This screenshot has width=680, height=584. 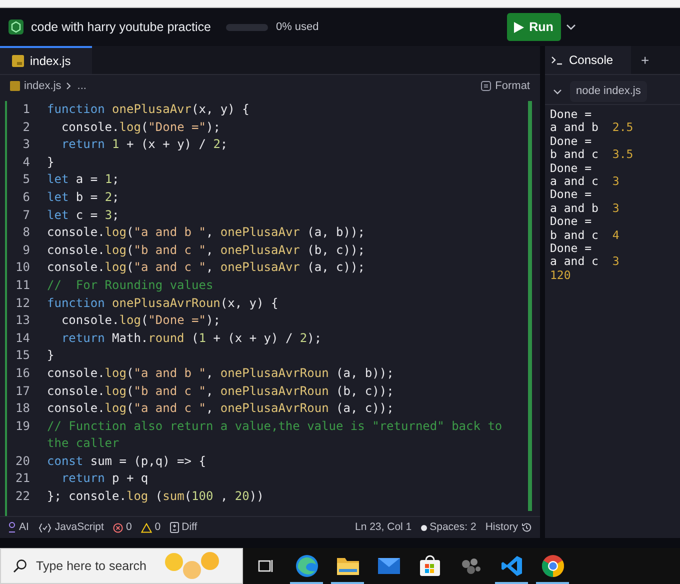 What do you see at coordinates (221, 373) in the screenshot?
I see `code-line: console.log("a and b ", onePlusaAvrRoun (a, b));` at bounding box center [221, 373].